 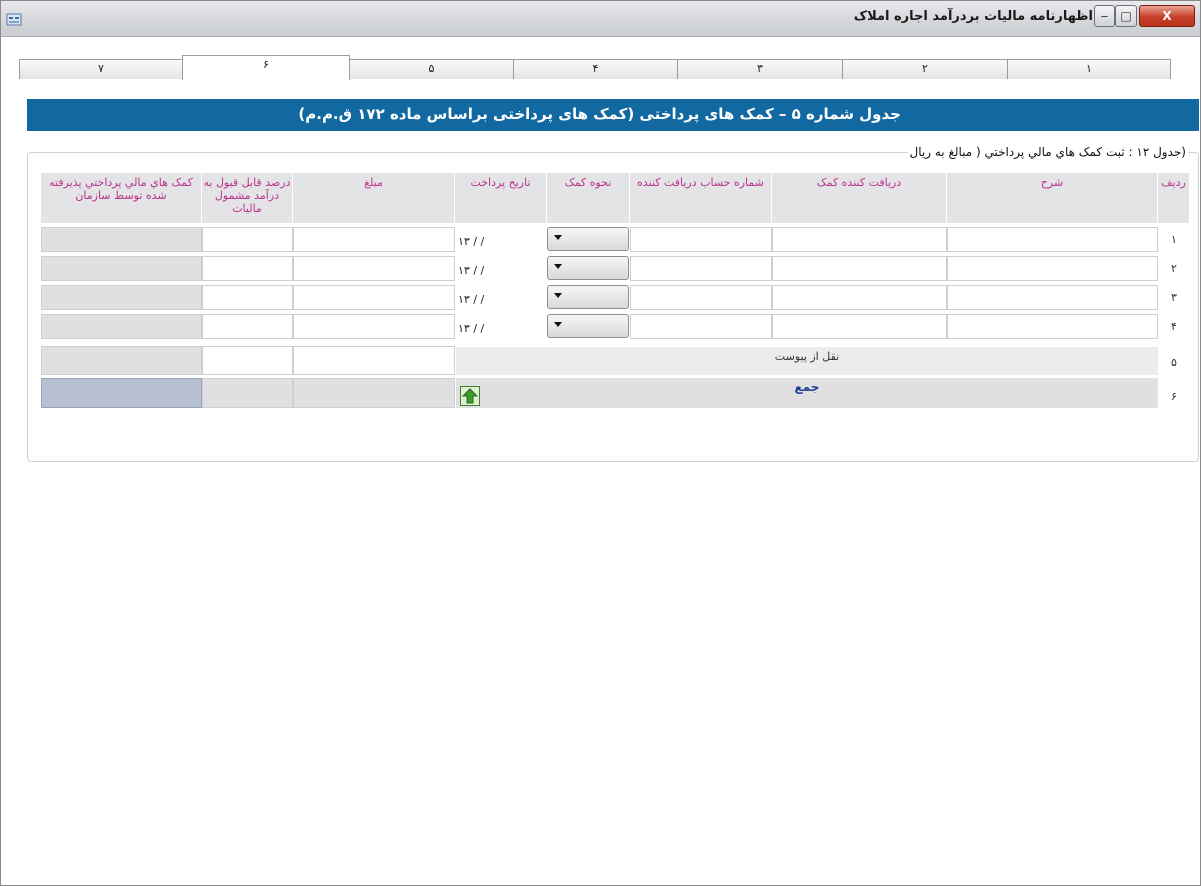 What do you see at coordinates (1126, 16) in the screenshot?
I see `maximize-button: □` at bounding box center [1126, 16].